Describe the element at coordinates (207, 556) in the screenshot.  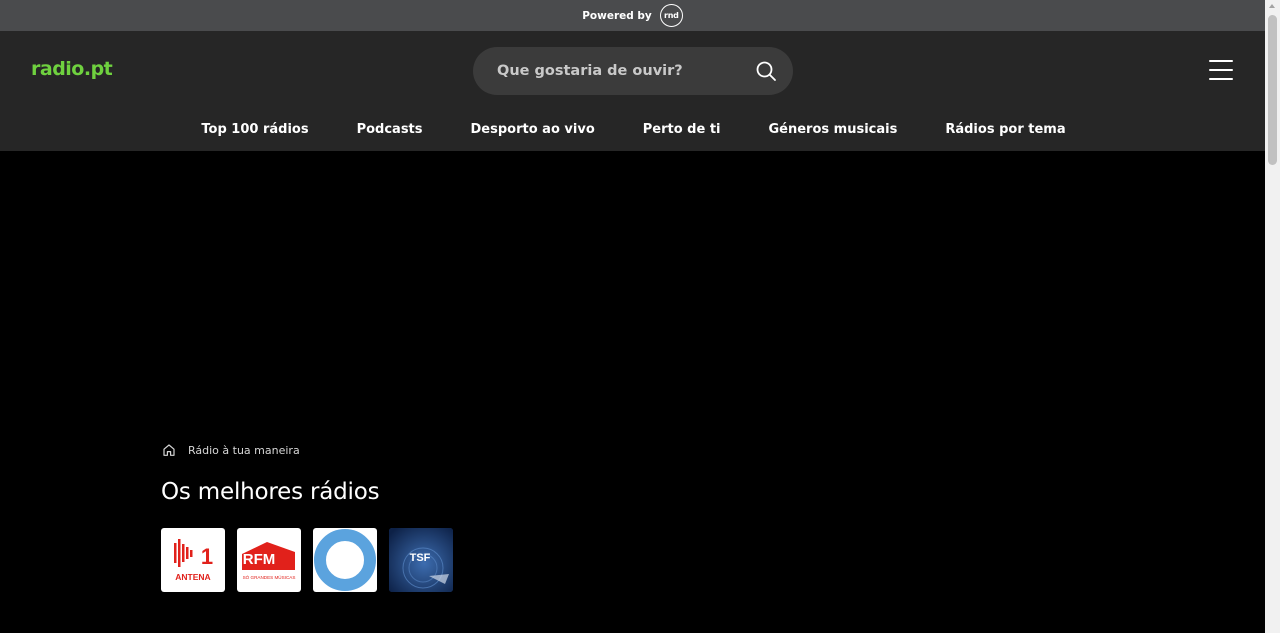
I see `station-logo-number: 1` at that location.